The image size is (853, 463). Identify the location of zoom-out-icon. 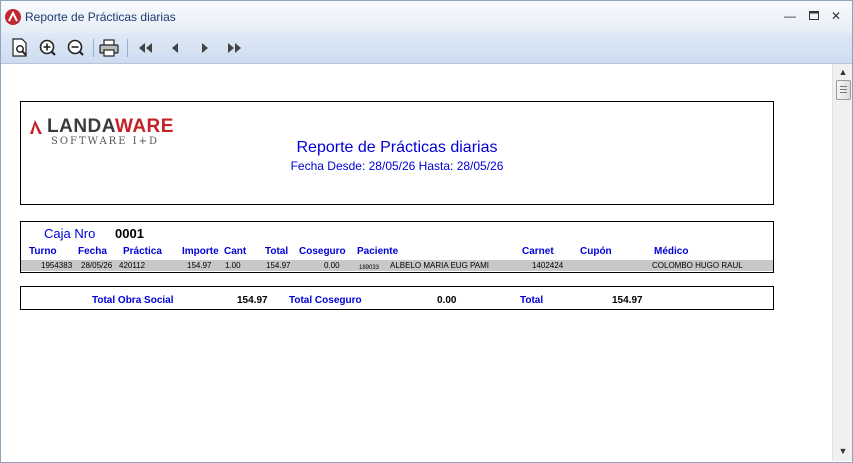
(75, 47).